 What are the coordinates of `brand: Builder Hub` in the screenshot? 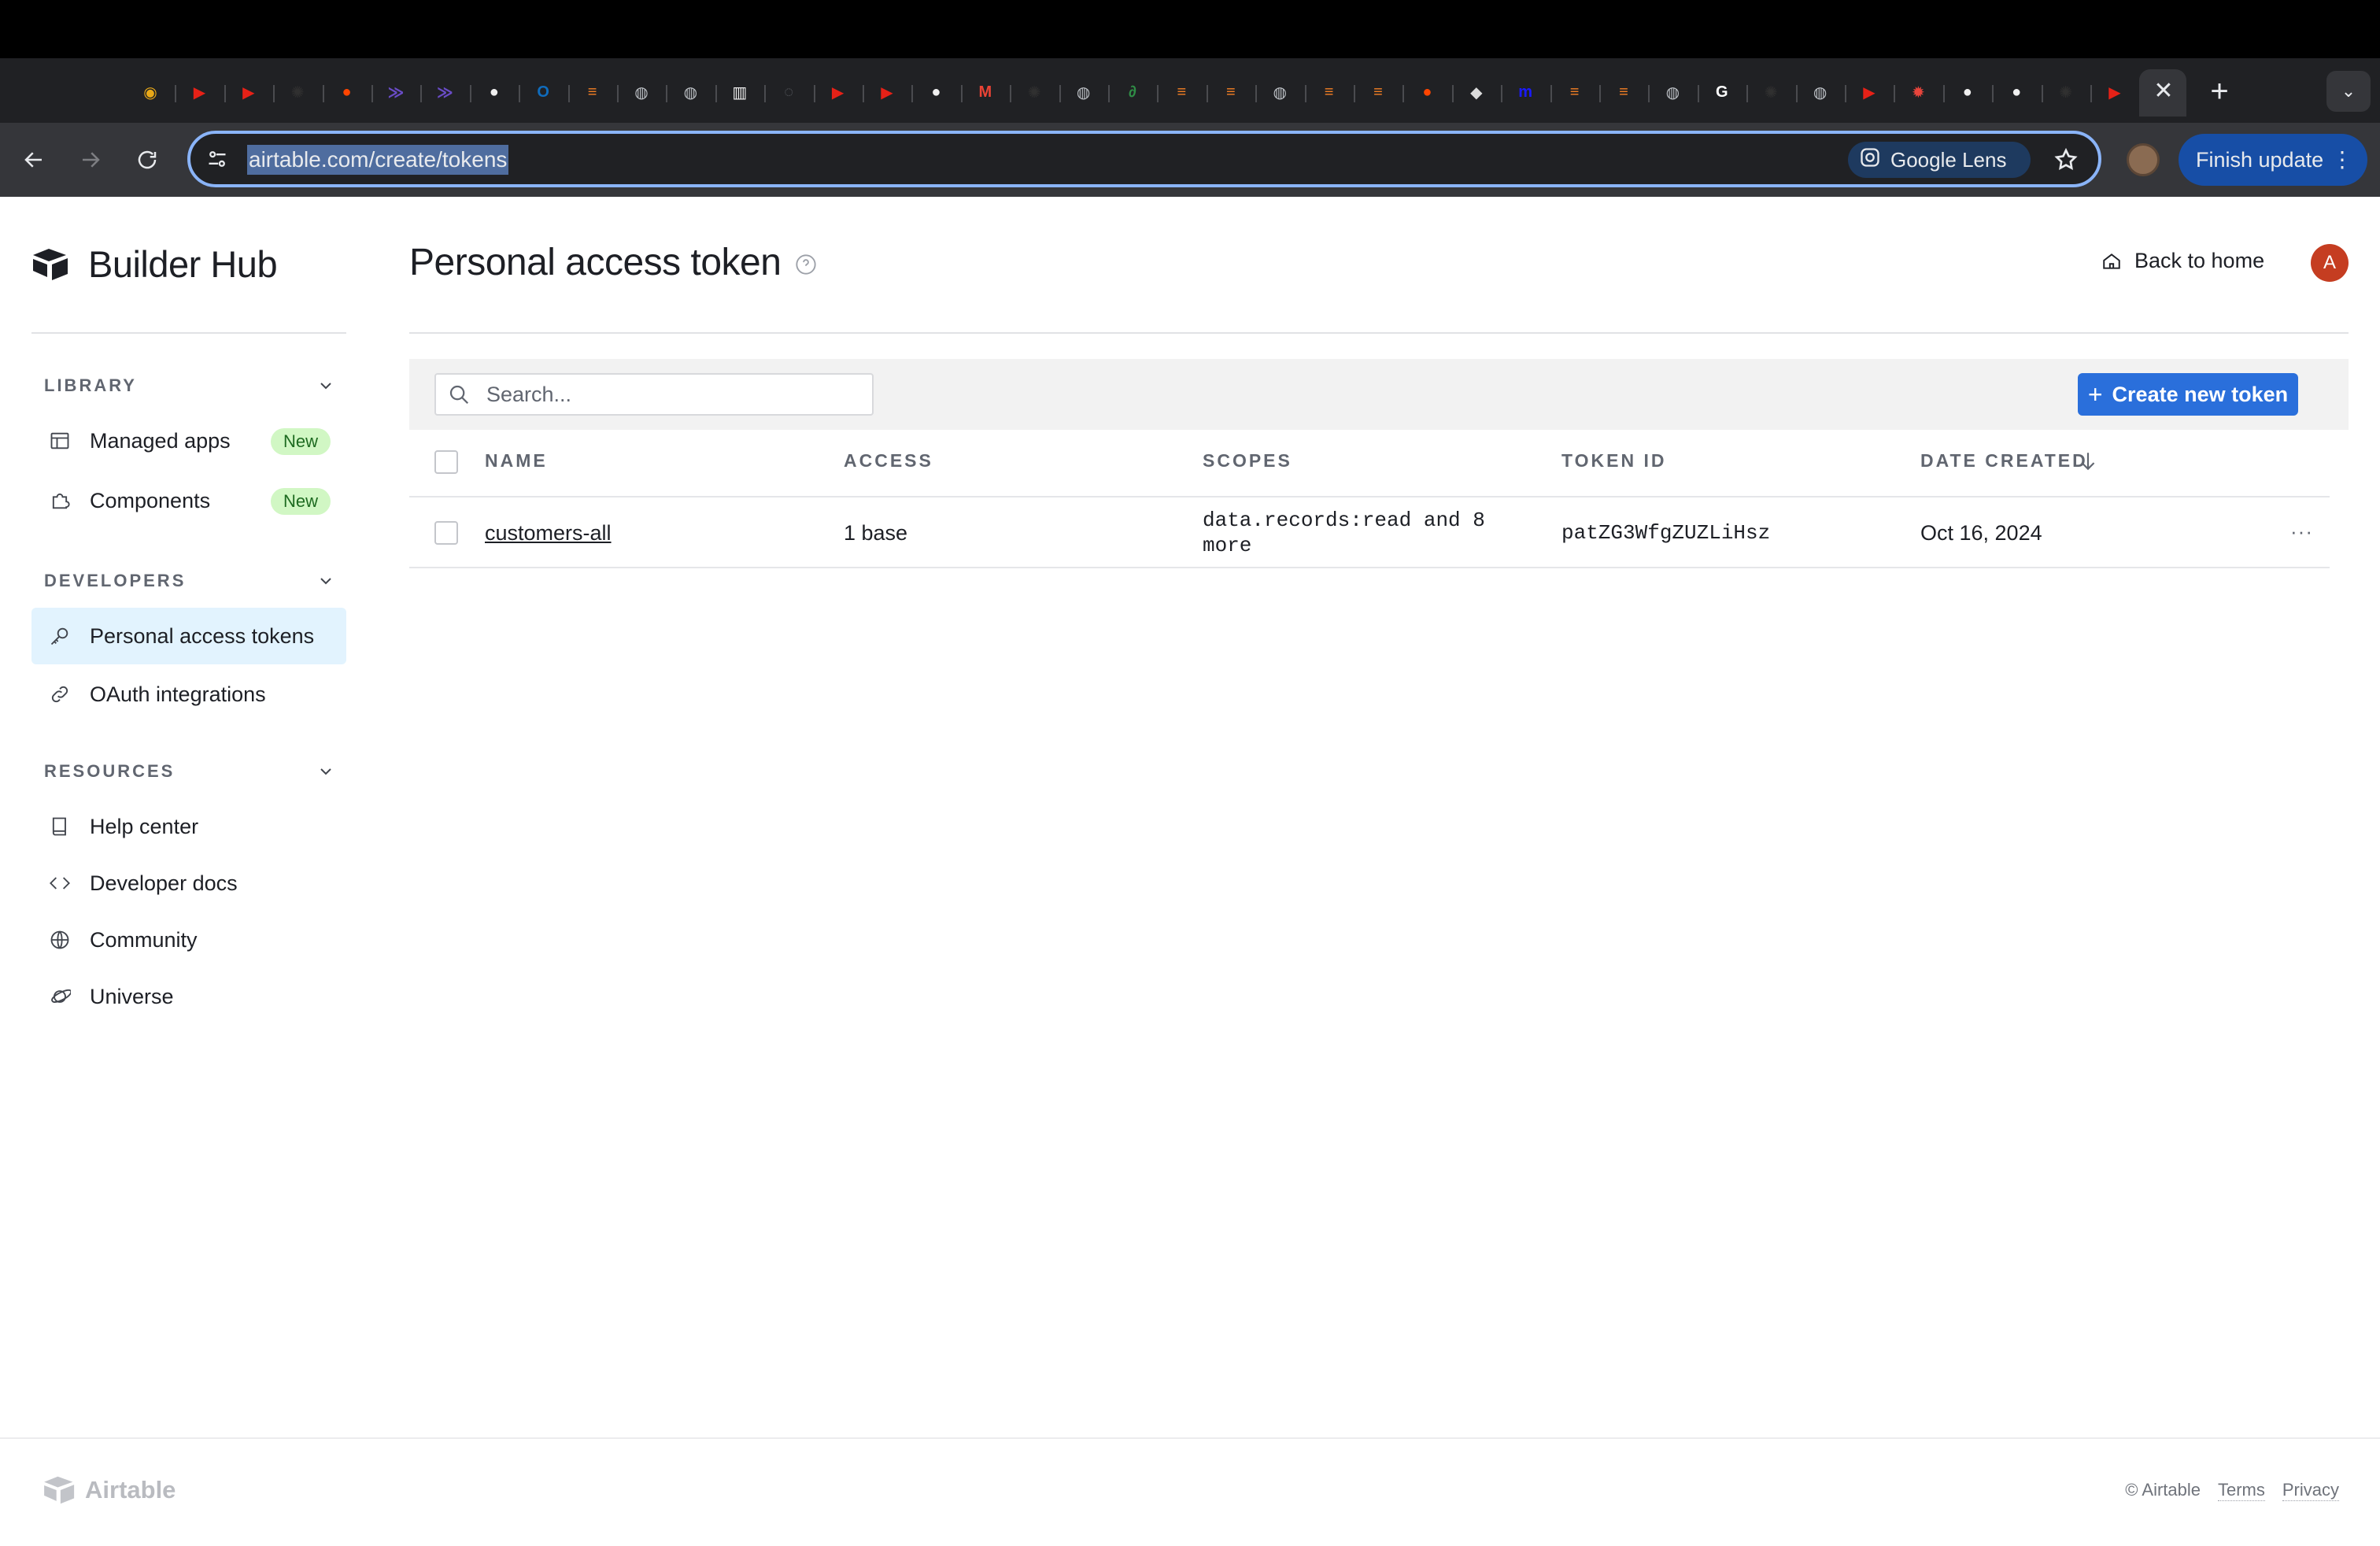 It's located at (154, 264).